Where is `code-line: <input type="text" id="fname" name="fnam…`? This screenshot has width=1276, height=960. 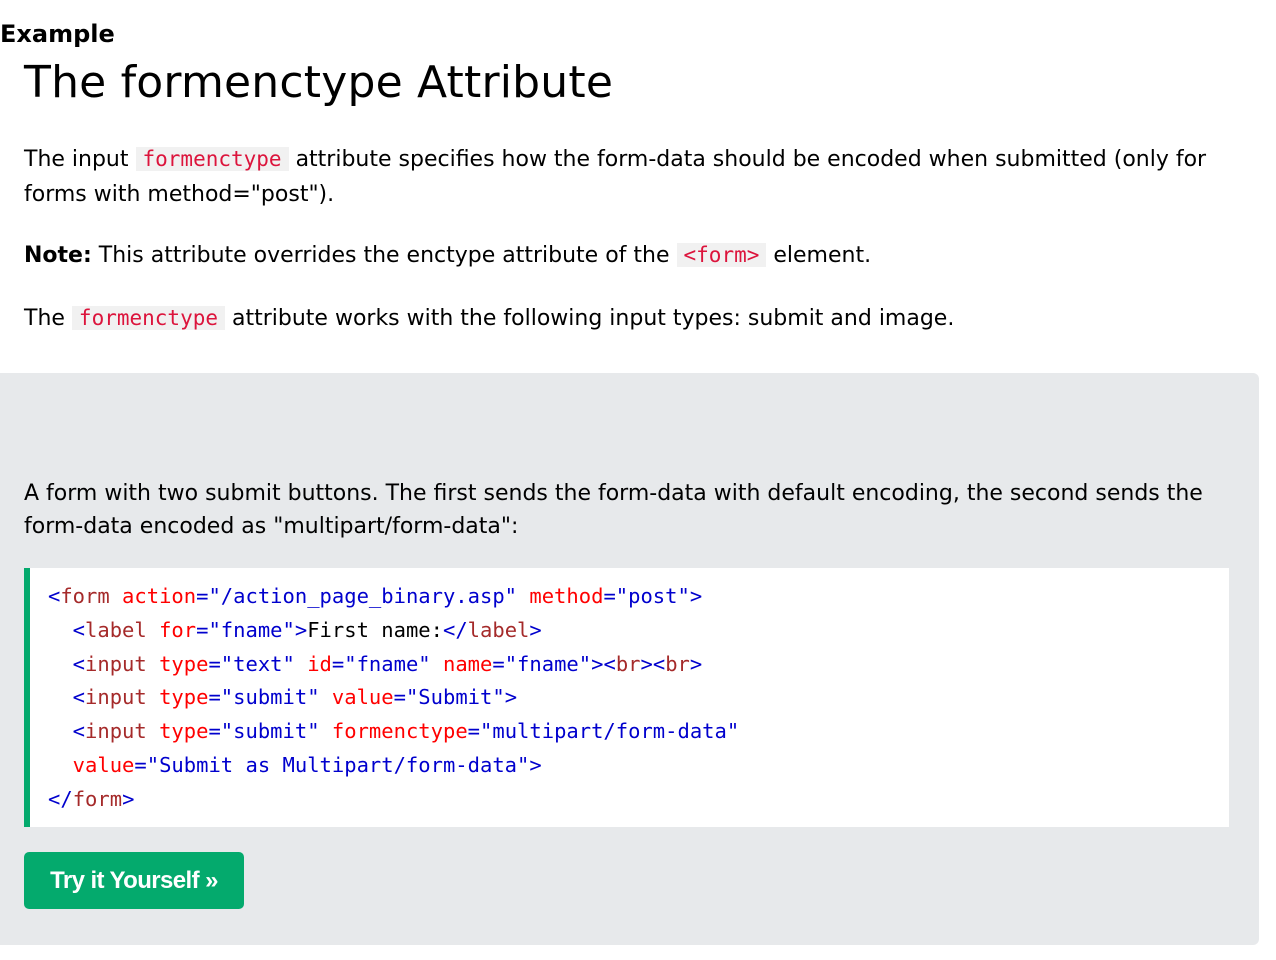 code-line: <input type="text" id="fname" name="fnam… is located at coordinates (393, 665).